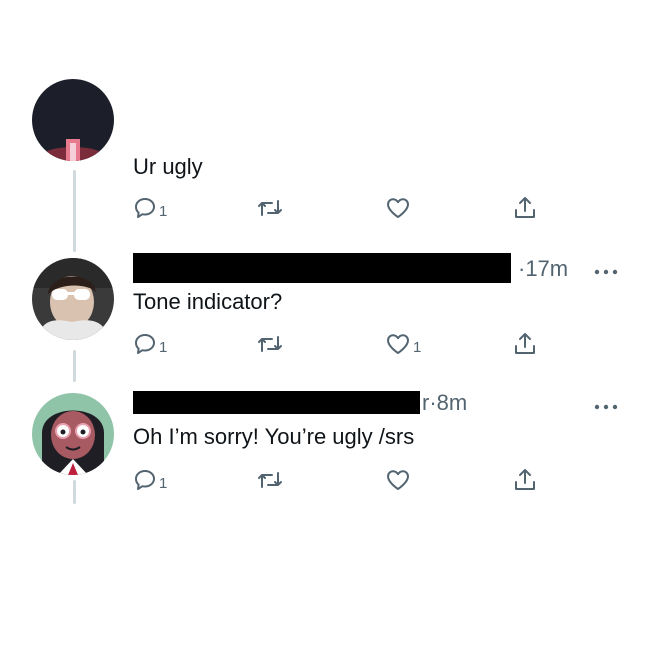 This screenshot has width=650, height=650. What do you see at coordinates (208, 301) in the screenshot?
I see `tweet-text: Tone indicator?` at bounding box center [208, 301].